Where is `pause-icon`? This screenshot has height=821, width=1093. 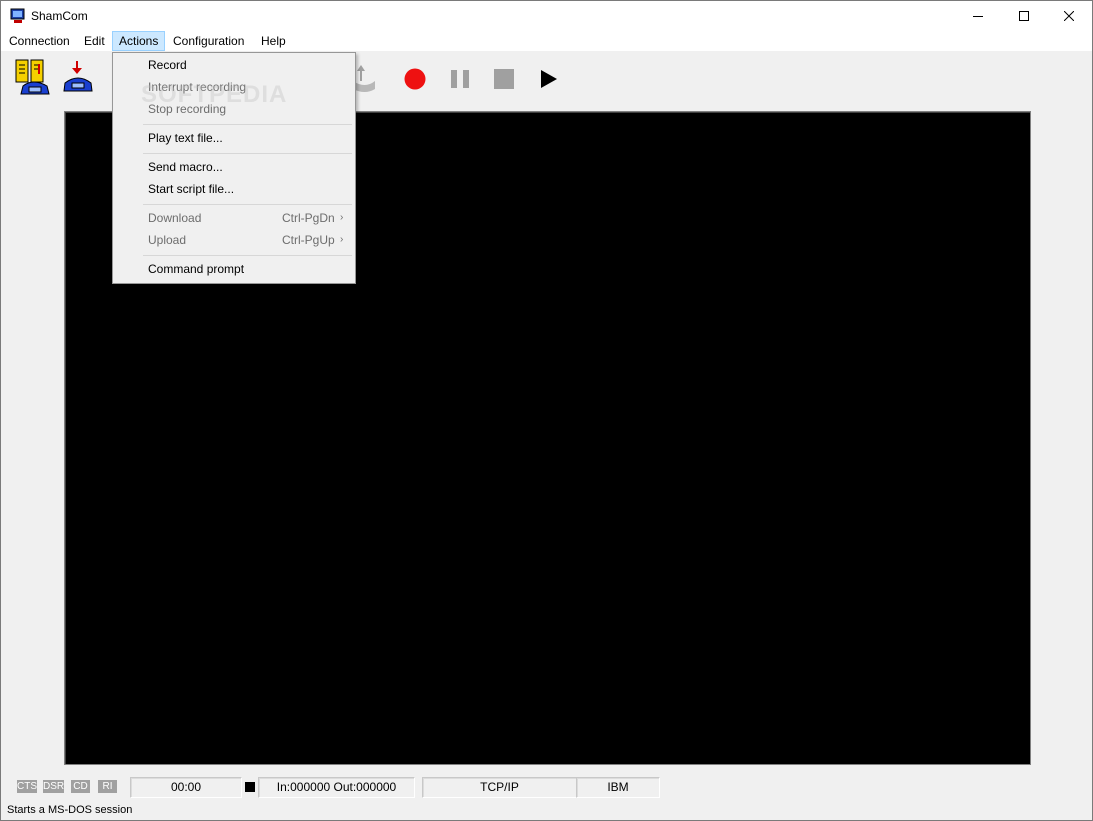
pause-icon is located at coordinates (460, 79).